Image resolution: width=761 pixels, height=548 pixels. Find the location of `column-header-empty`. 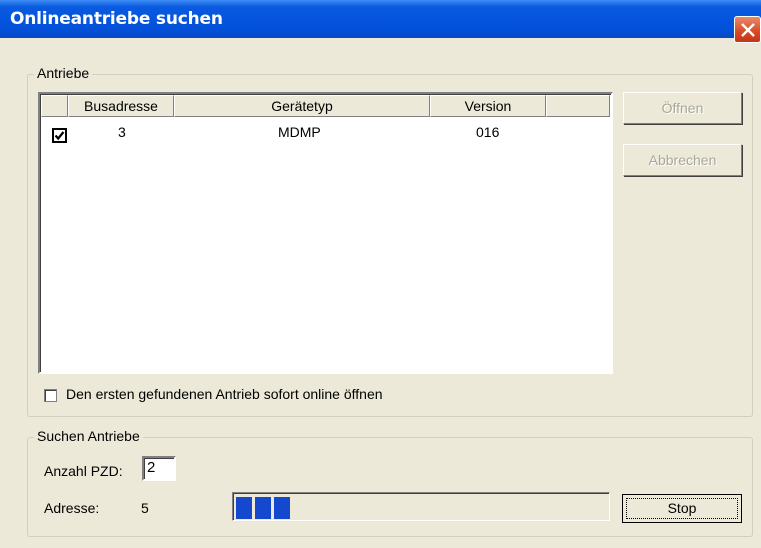

column-header-empty is located at coordinates (578, 106).